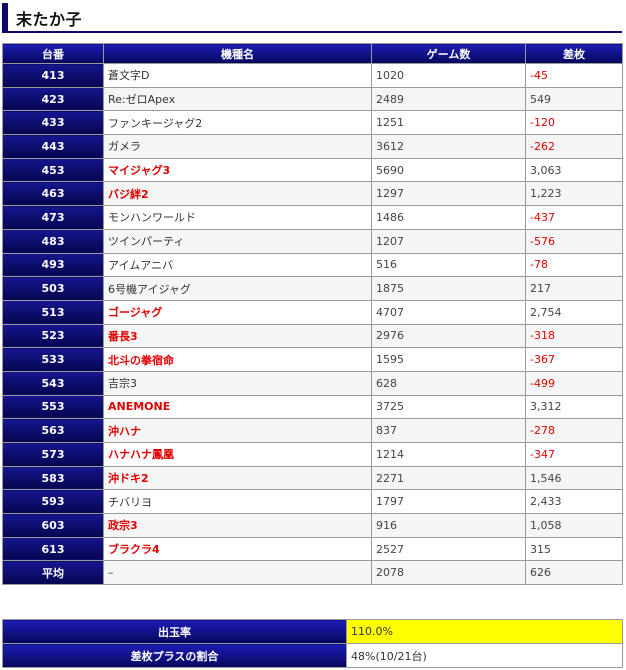 The height and width of the screenshot is (670, 626). Describe the element at coordinates (448, 75) in the screenshot. I see `games-cell: 1020` at that location.